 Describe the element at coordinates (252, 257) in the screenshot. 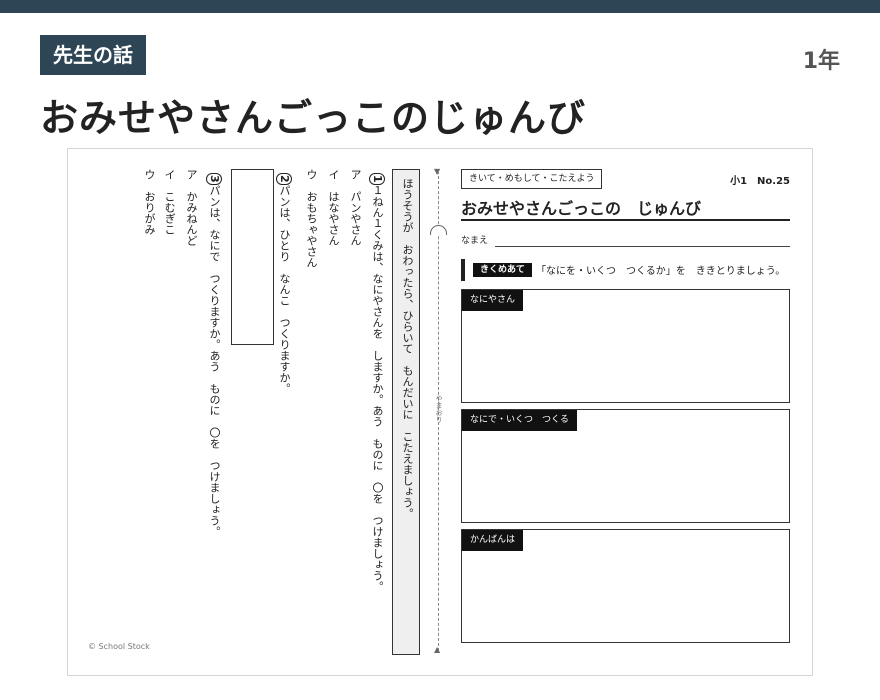

I see `question-2-answer-box` at that location.